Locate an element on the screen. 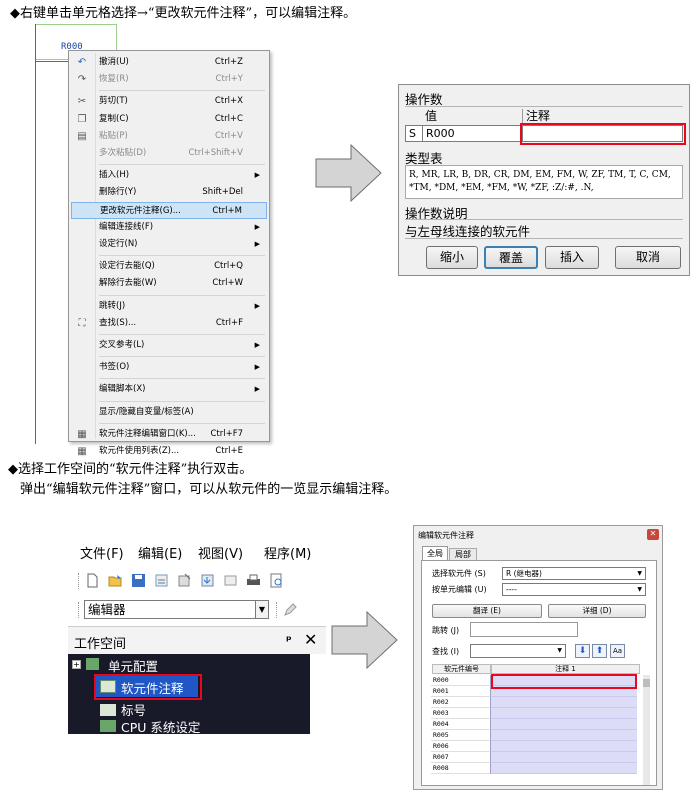 The height and width of the screenshot is (790, 699). insert-button: 插入 is located at coordinates (572, 257).